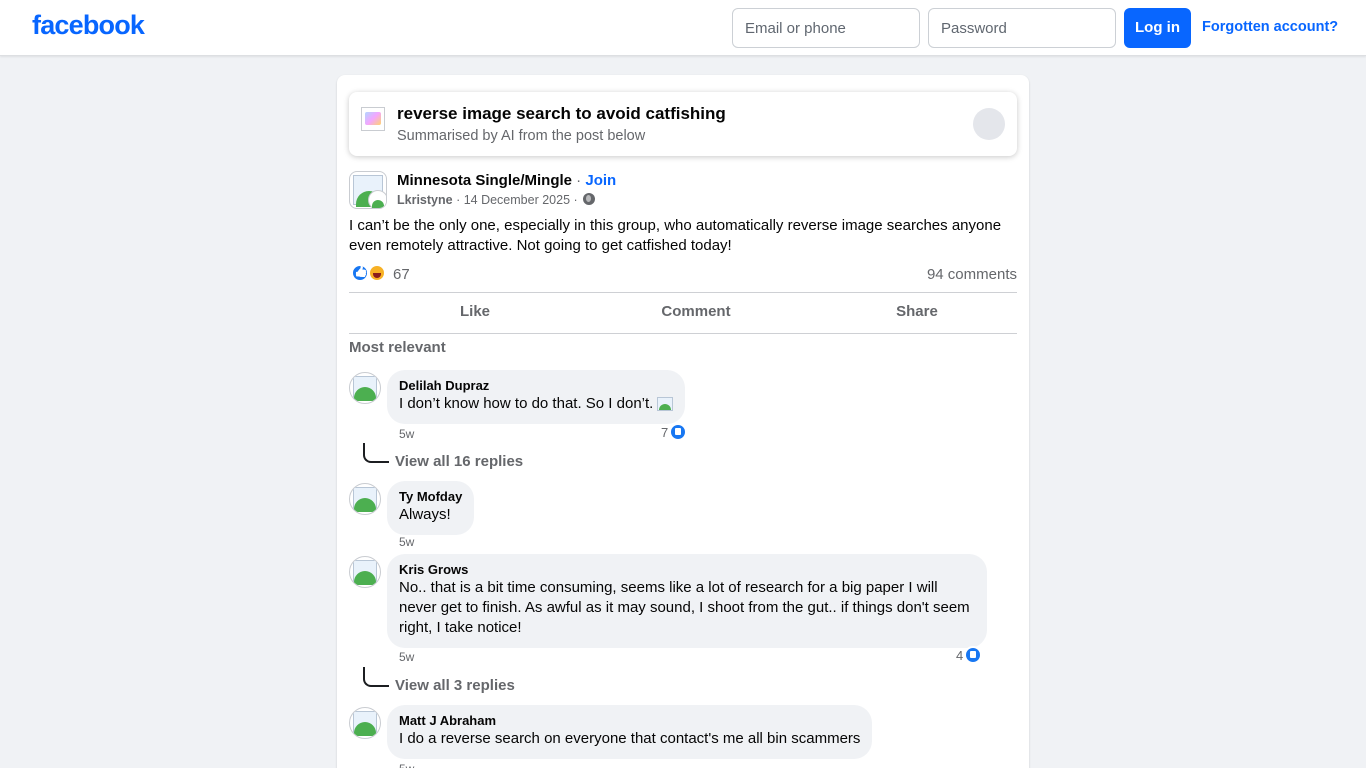 The image size is (1366, 768). Describe the element at coordinates (683, 28) in the screenshot. I see `top-bar: facebook Log in Forgotten account?` at that location.